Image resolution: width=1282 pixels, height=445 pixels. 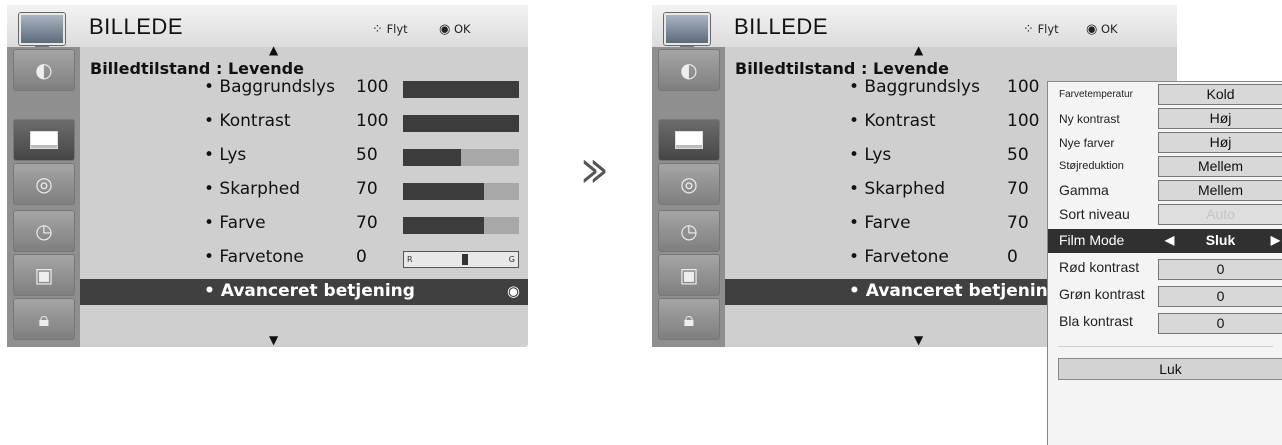 What do you see at coordinates (1165, 295) in the screenshot?
I see `popup-row-green-contrast: Grøn kontrast 0` at bounding box center [1165, 295].